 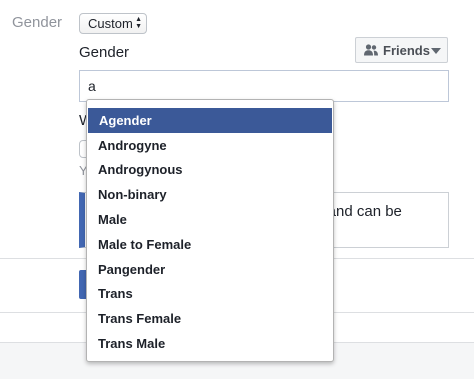 What do you see at coordinates (37, 22) in the screenshot?
I see `gender-row-label: Gender` at bounding box center [37, 22].